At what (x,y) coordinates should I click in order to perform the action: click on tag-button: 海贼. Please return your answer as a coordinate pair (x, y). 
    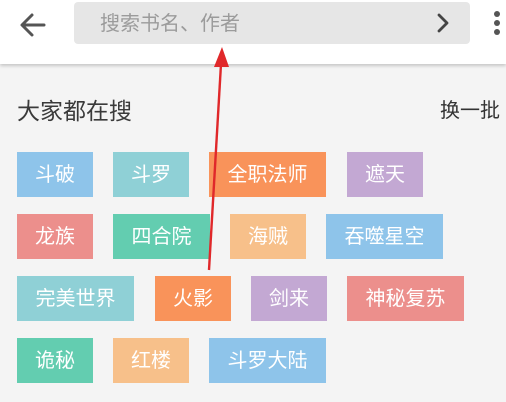
    Looking at the image, I should click on (268, 236).